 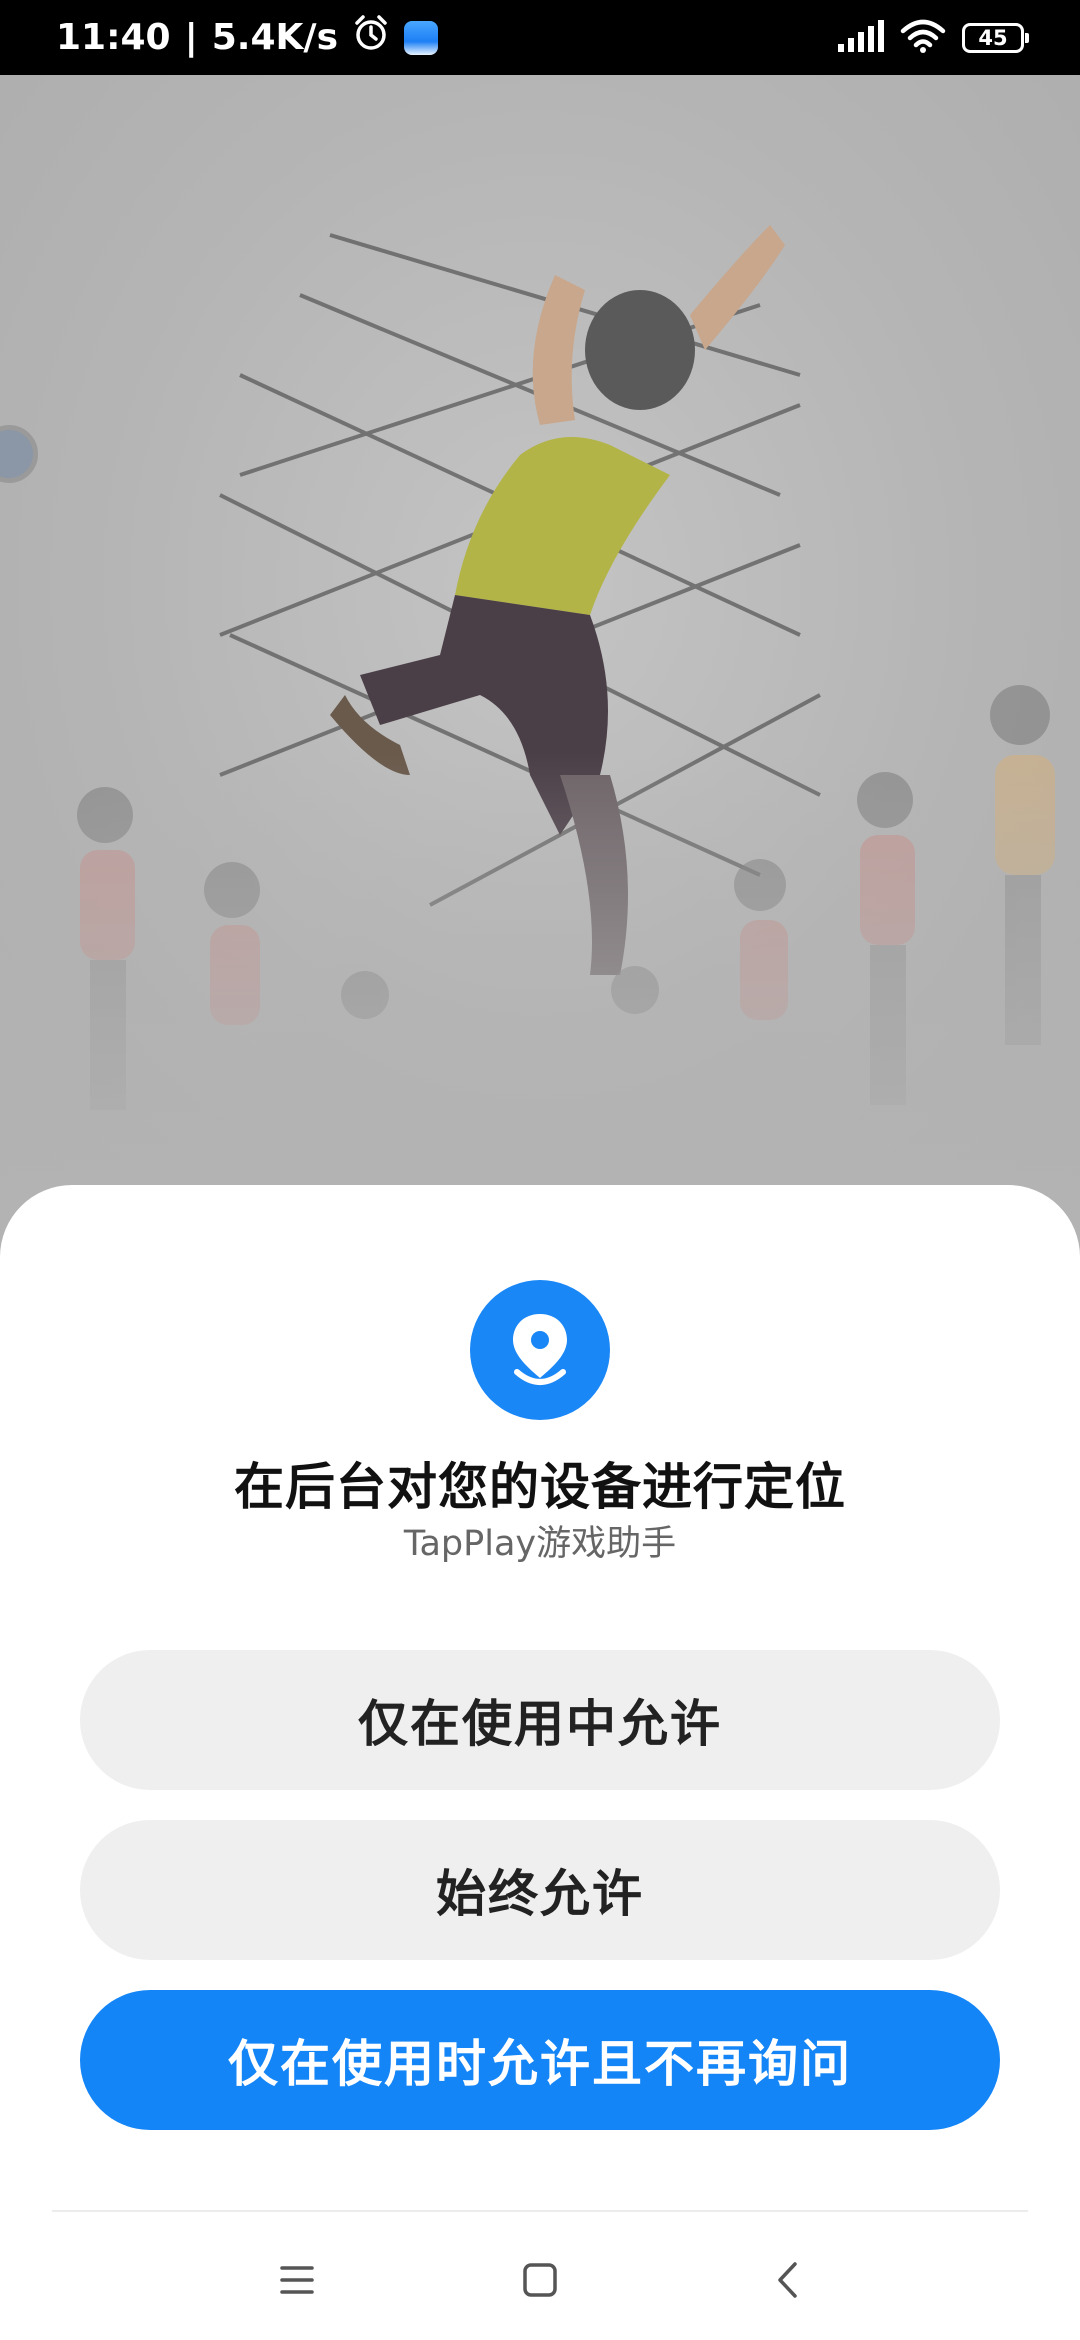 What do you see at coordinates (860, 37) in the screenshot?
I see `signal-icon` at bounding box center [860, 37].